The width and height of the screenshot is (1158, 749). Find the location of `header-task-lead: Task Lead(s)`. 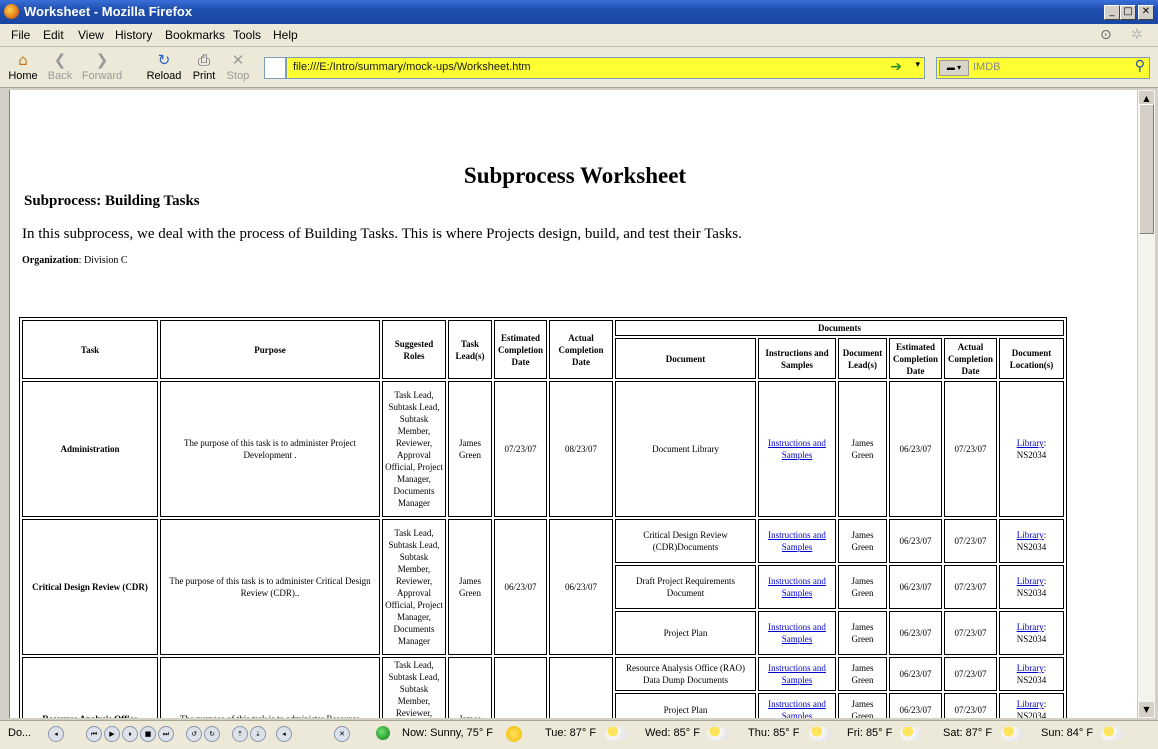

header-task-lead: Task Lead(s) is located at coordinates (470, 349).